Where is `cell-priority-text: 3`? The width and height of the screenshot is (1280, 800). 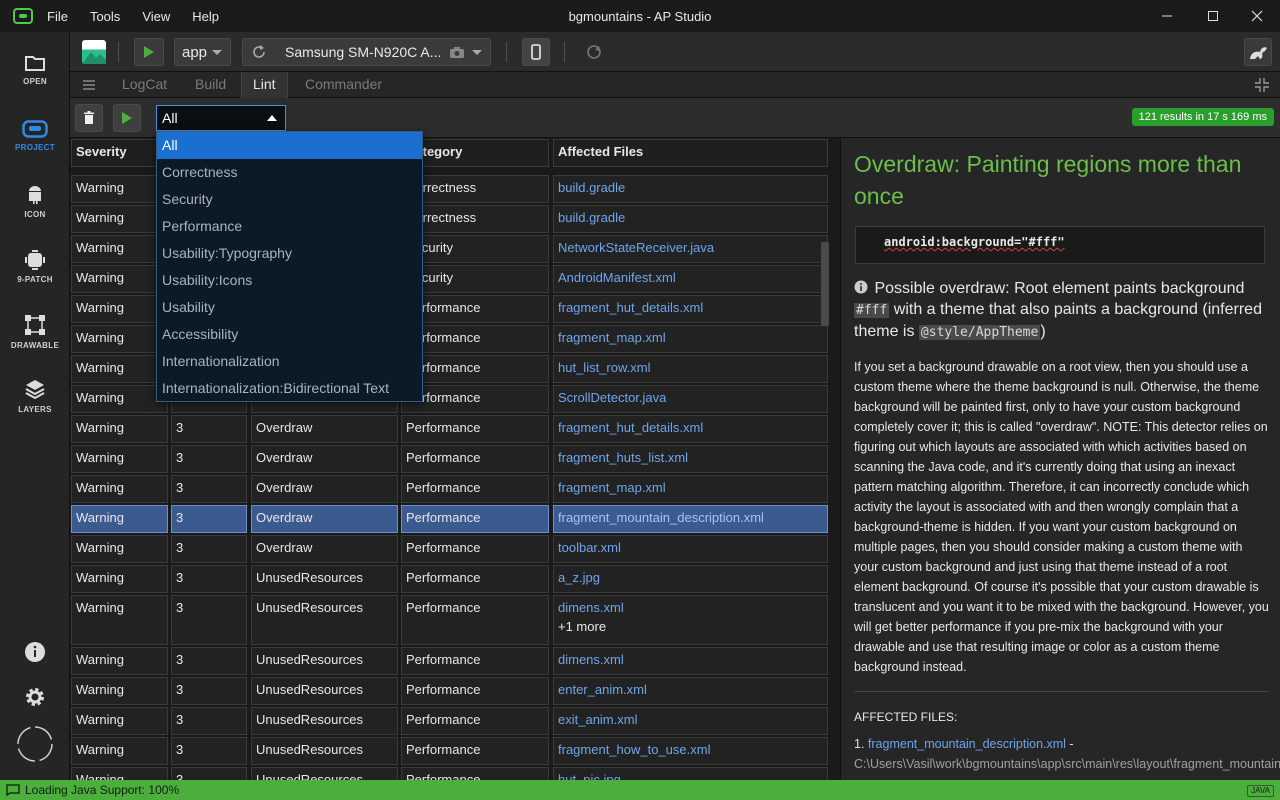
cell-priority-text: 3 is located at coordinates (180, 427).